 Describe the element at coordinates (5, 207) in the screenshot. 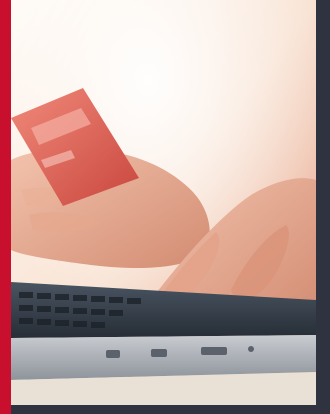

I see `accent-bar` at that location.